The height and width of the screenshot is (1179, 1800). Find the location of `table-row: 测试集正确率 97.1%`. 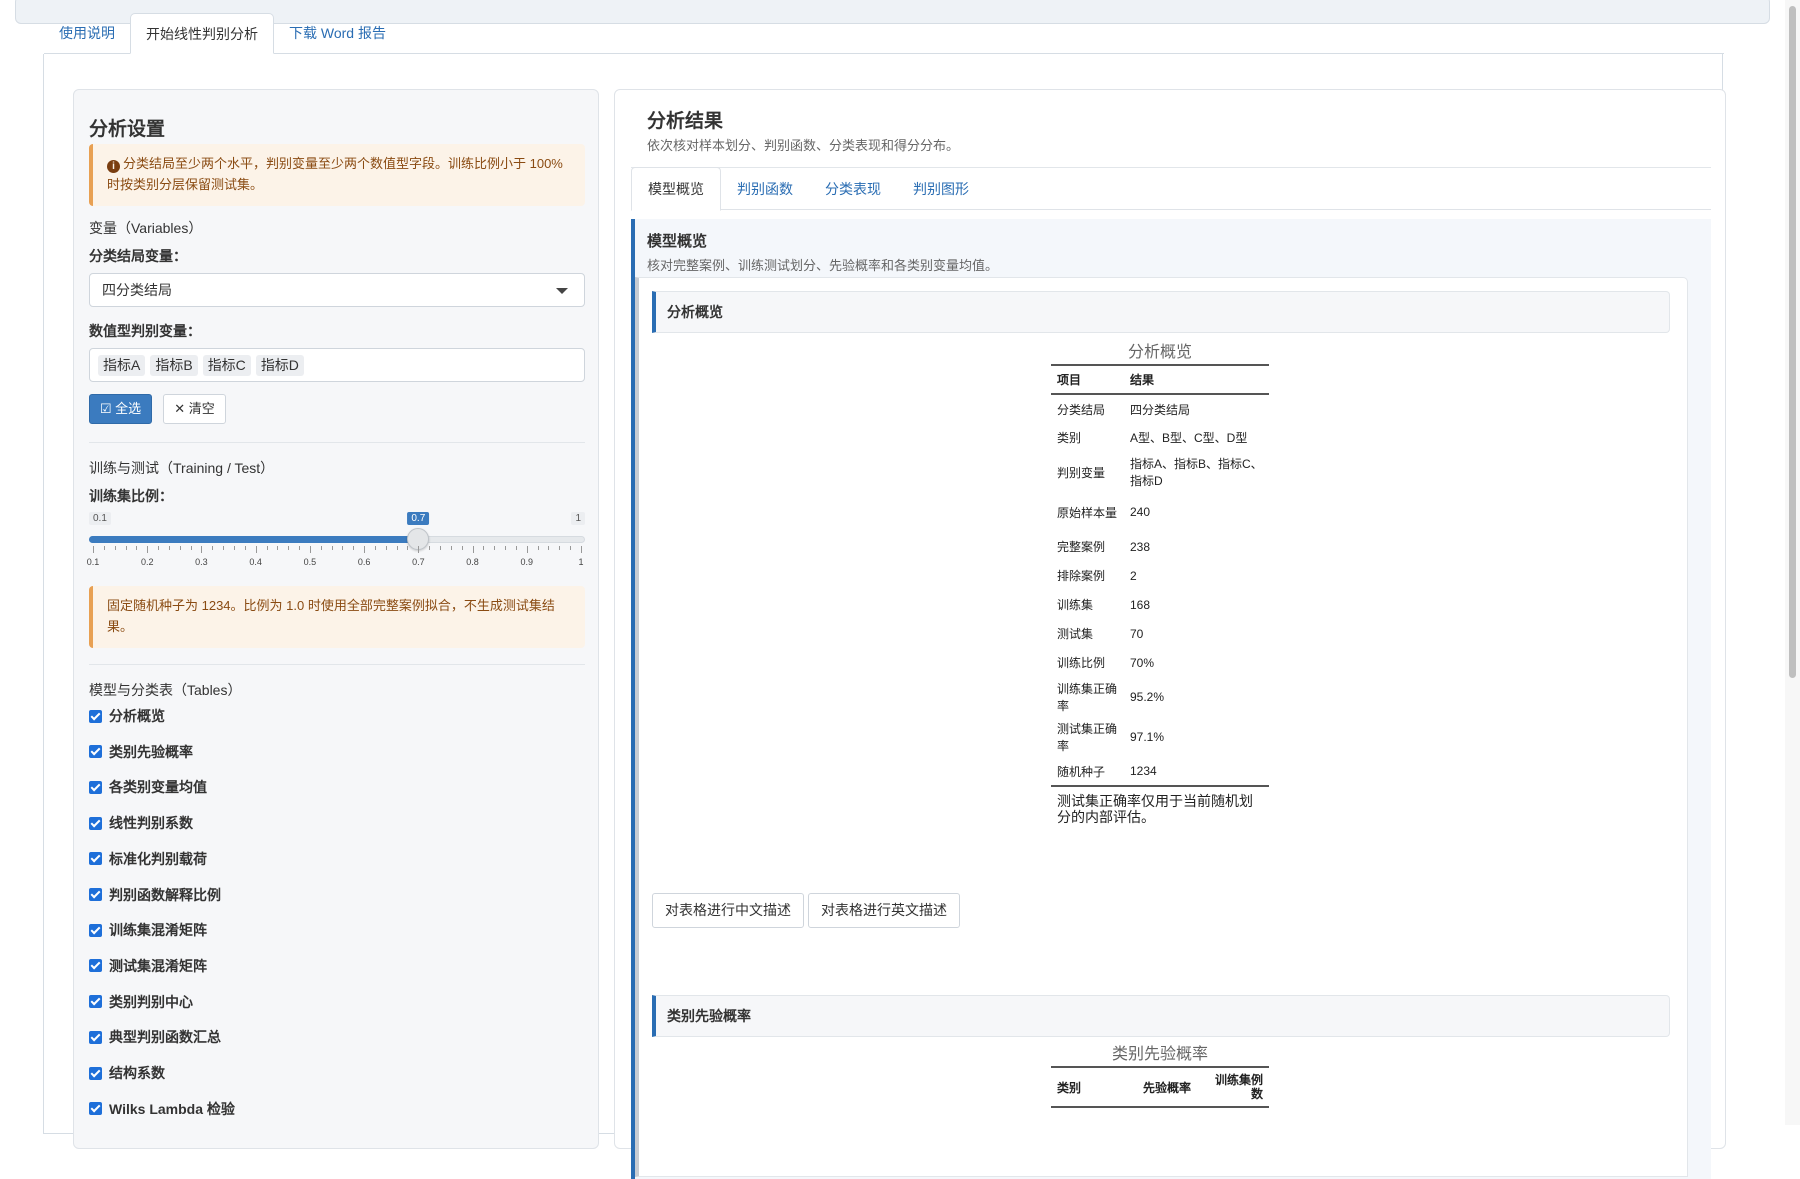

table-row: 测试集正确率 97.1% is located at coordinates (1160, 737).